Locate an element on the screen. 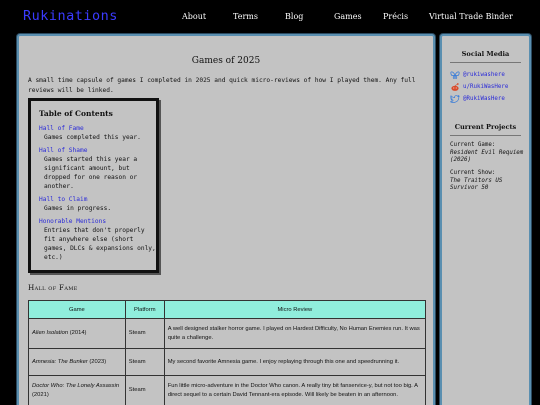  game-cell: Doctor Who: The Lonely Assassin (2021) is located at coordinates (77, 390).